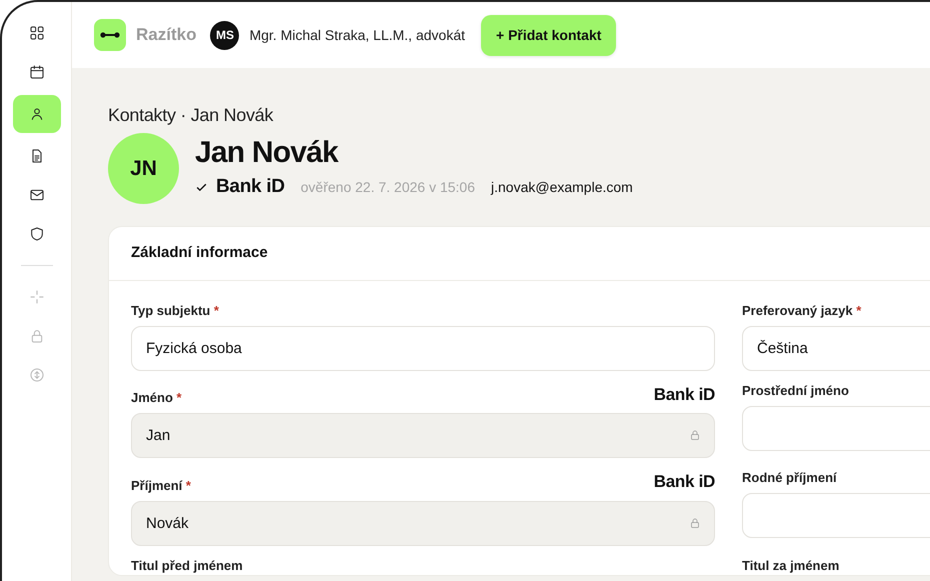 The height and width of the screenshot is (581, 930). What do you see at coordinates (143, 168) in the screenshot?
I see `contact-avatar: JN` at bounding box center [143, 168].